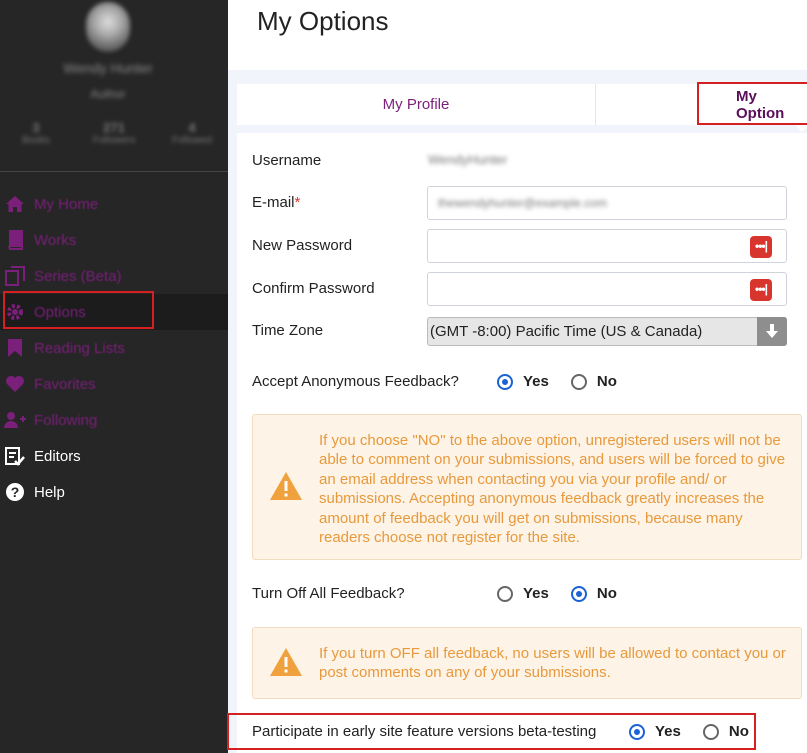  What do you see at coordinates (108, 68) in the screenshot?
I see `user-name: Wendy Hunter` at bounding box center [108, 68].